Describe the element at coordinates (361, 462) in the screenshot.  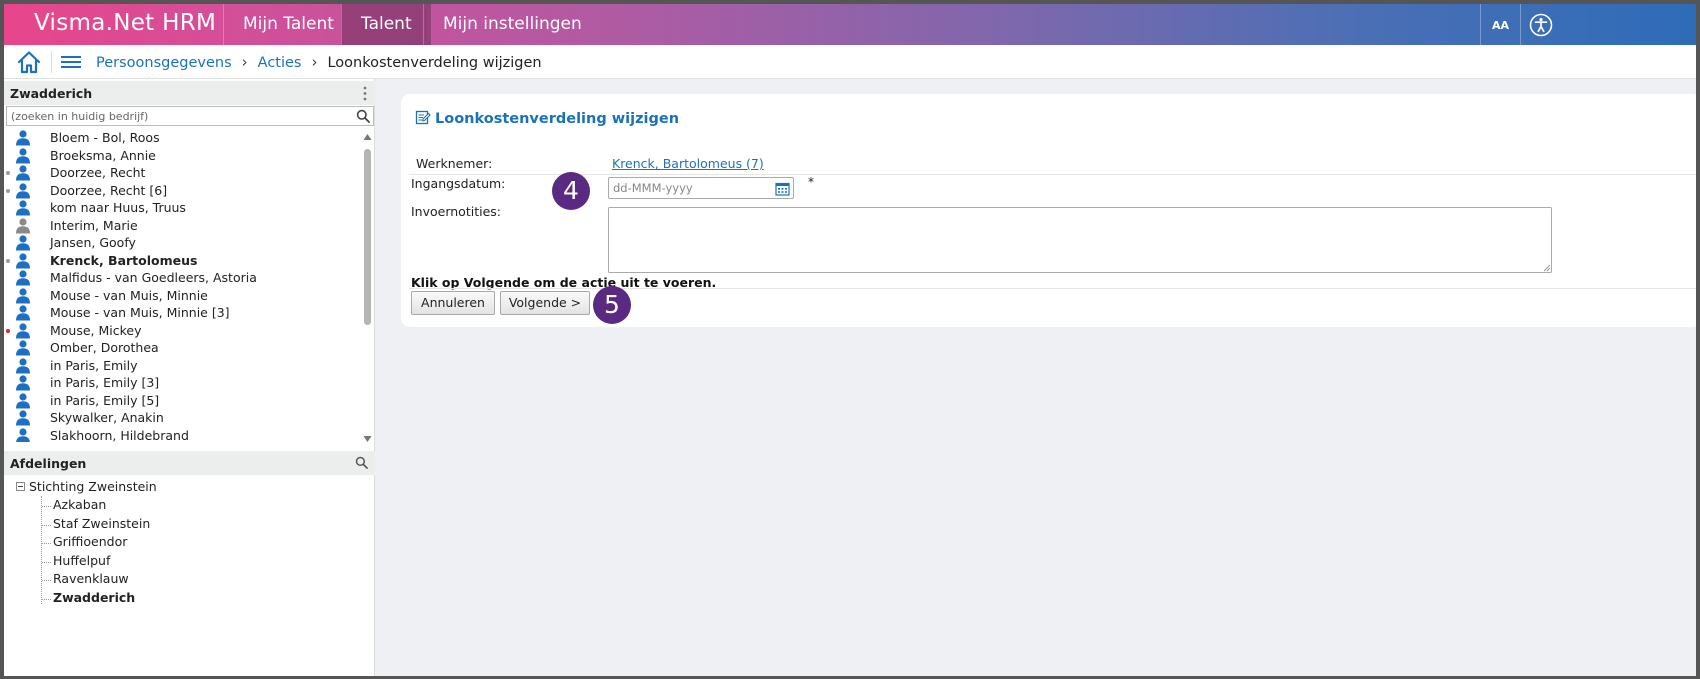
I see `department-search-icon` at that location.